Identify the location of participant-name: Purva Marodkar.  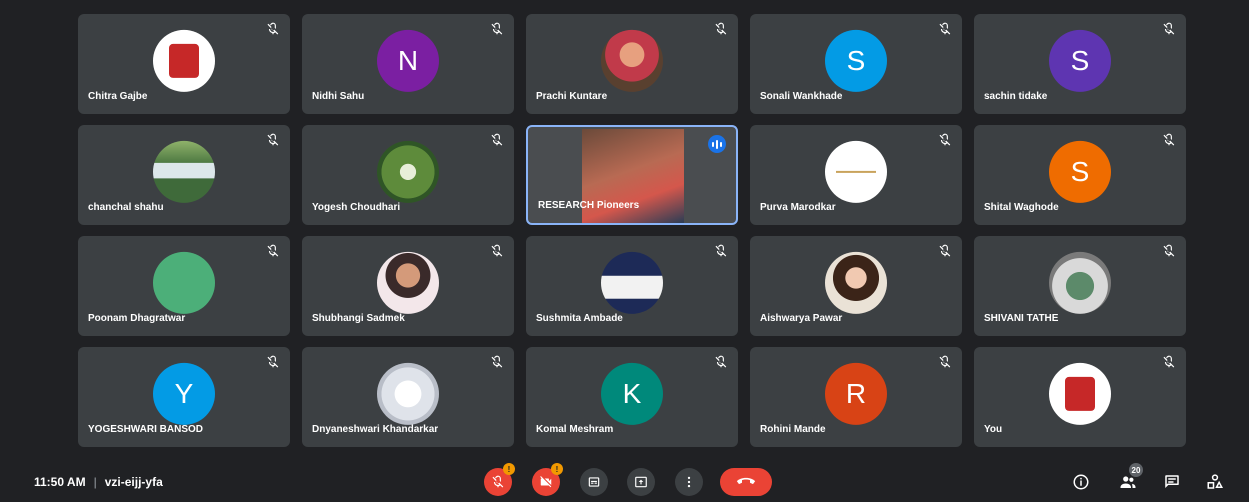
(798, 207).